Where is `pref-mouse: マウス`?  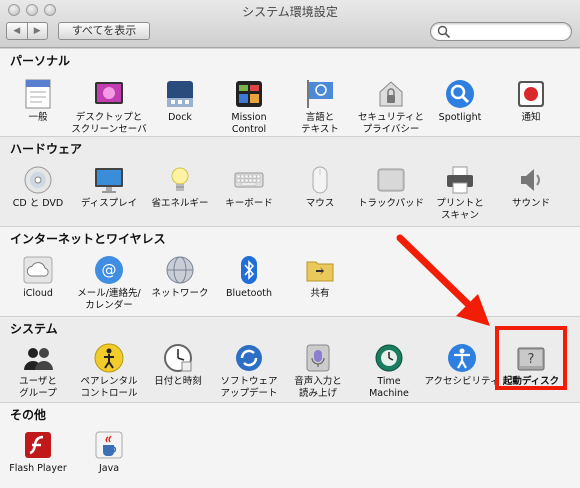
pref-mouse: マウス is located at coordinates (320, 187).